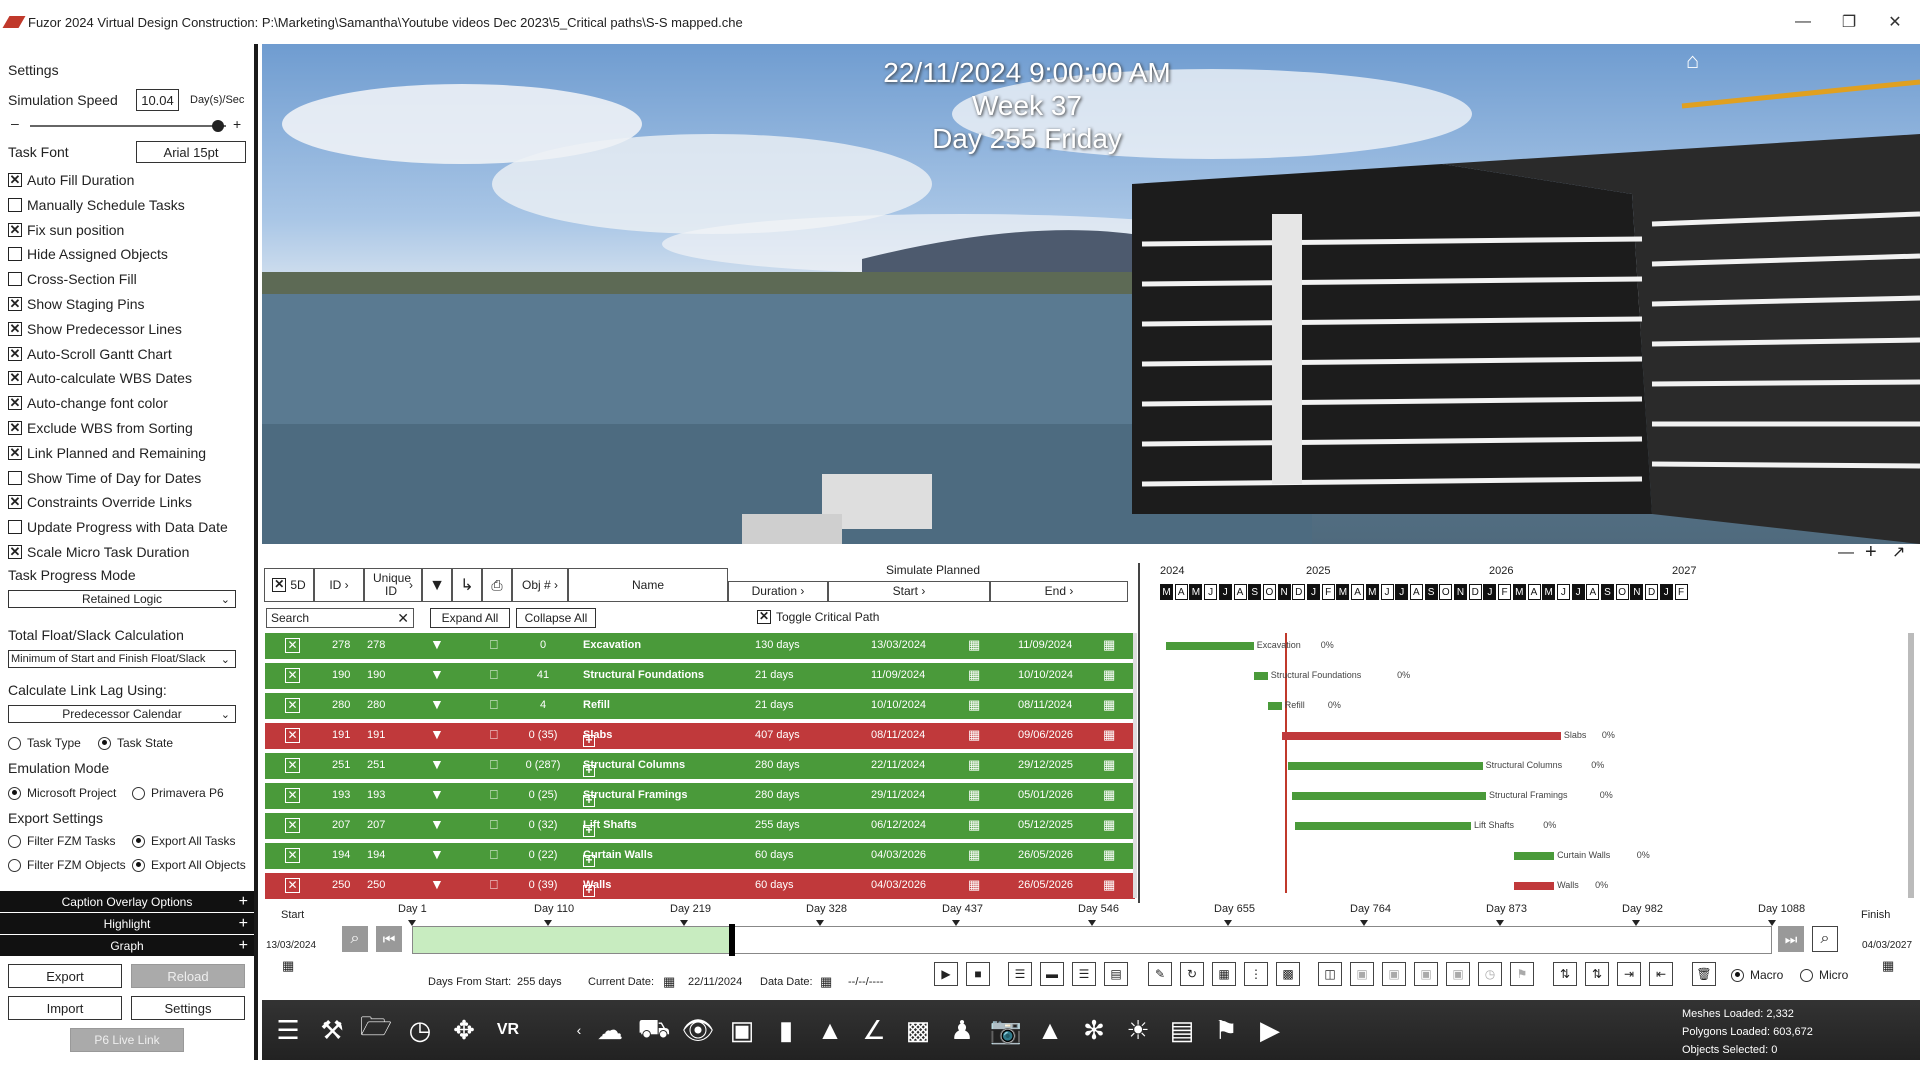 The height and width of the screenshot is (1080, 1920). Describe the element at coordinates (830, 1030) in the screenshot. I see `image-icon: ▲` at that location.